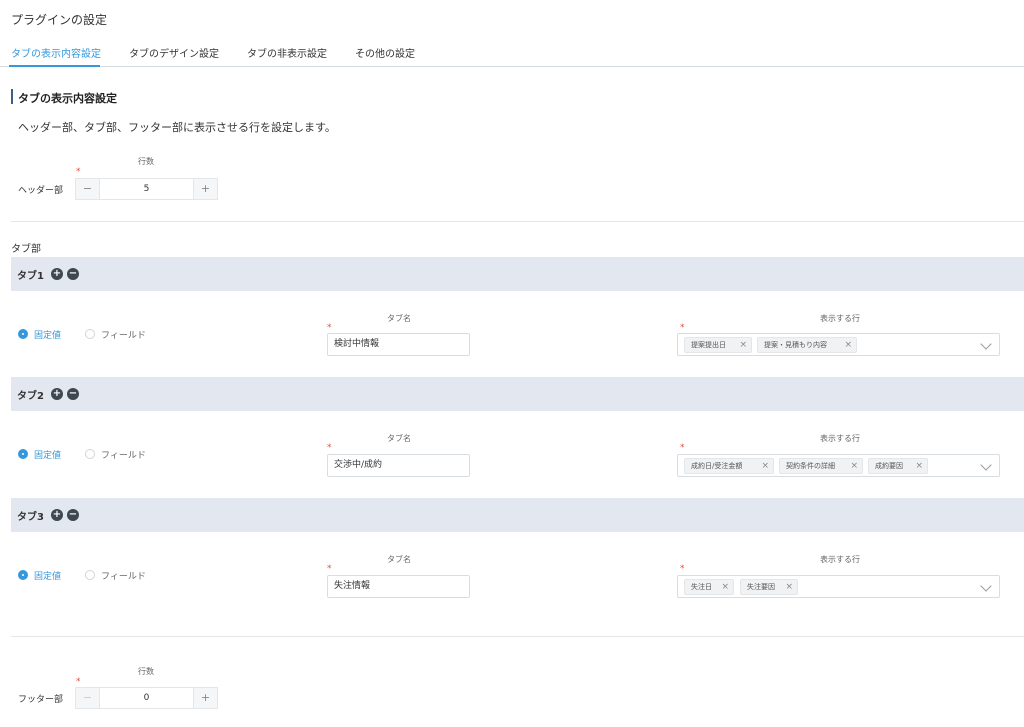 This screenshot has height=727, width=1024. I want to click on row-chip: 提案・見積もり内容 ×, so click(807, 345).